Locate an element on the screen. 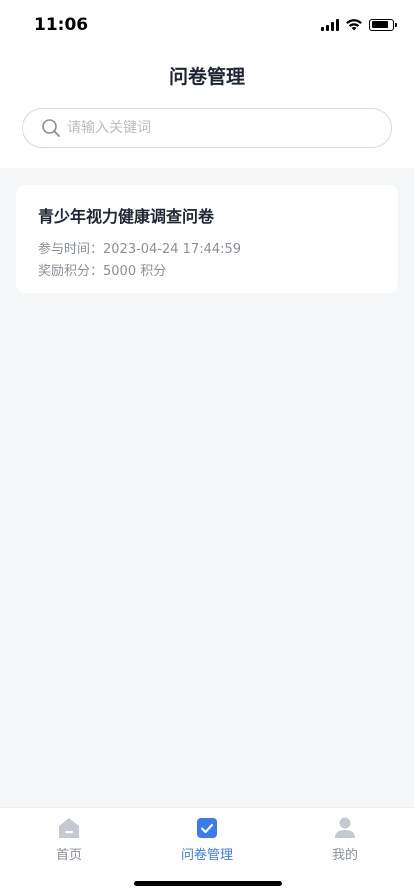 The width and height of the screenshot is (414, 896). signal-icon is located at coordinates (330, 24).